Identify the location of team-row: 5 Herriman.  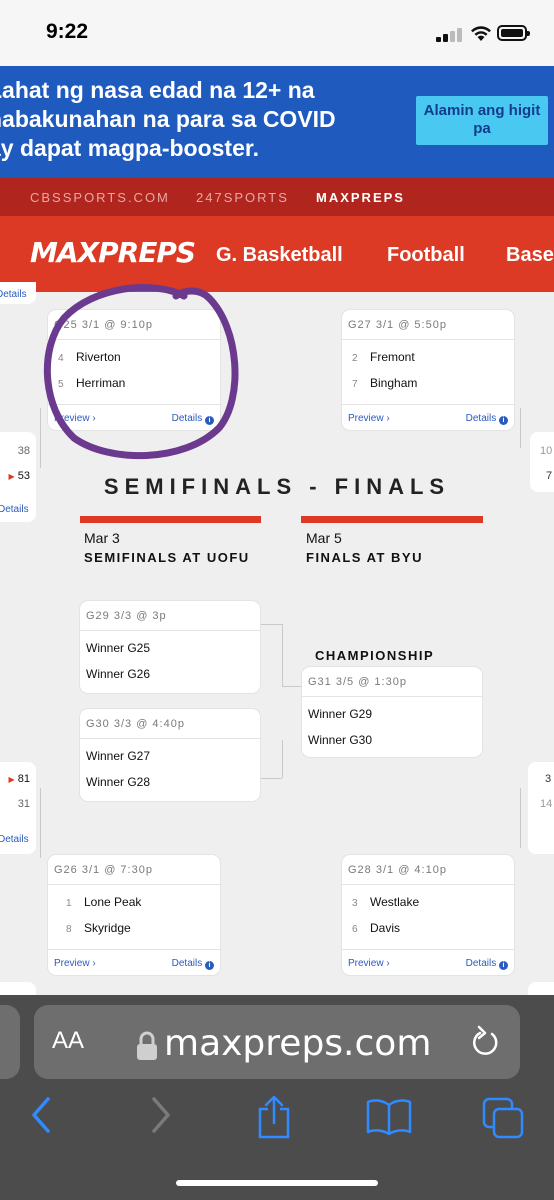
(134, 383).